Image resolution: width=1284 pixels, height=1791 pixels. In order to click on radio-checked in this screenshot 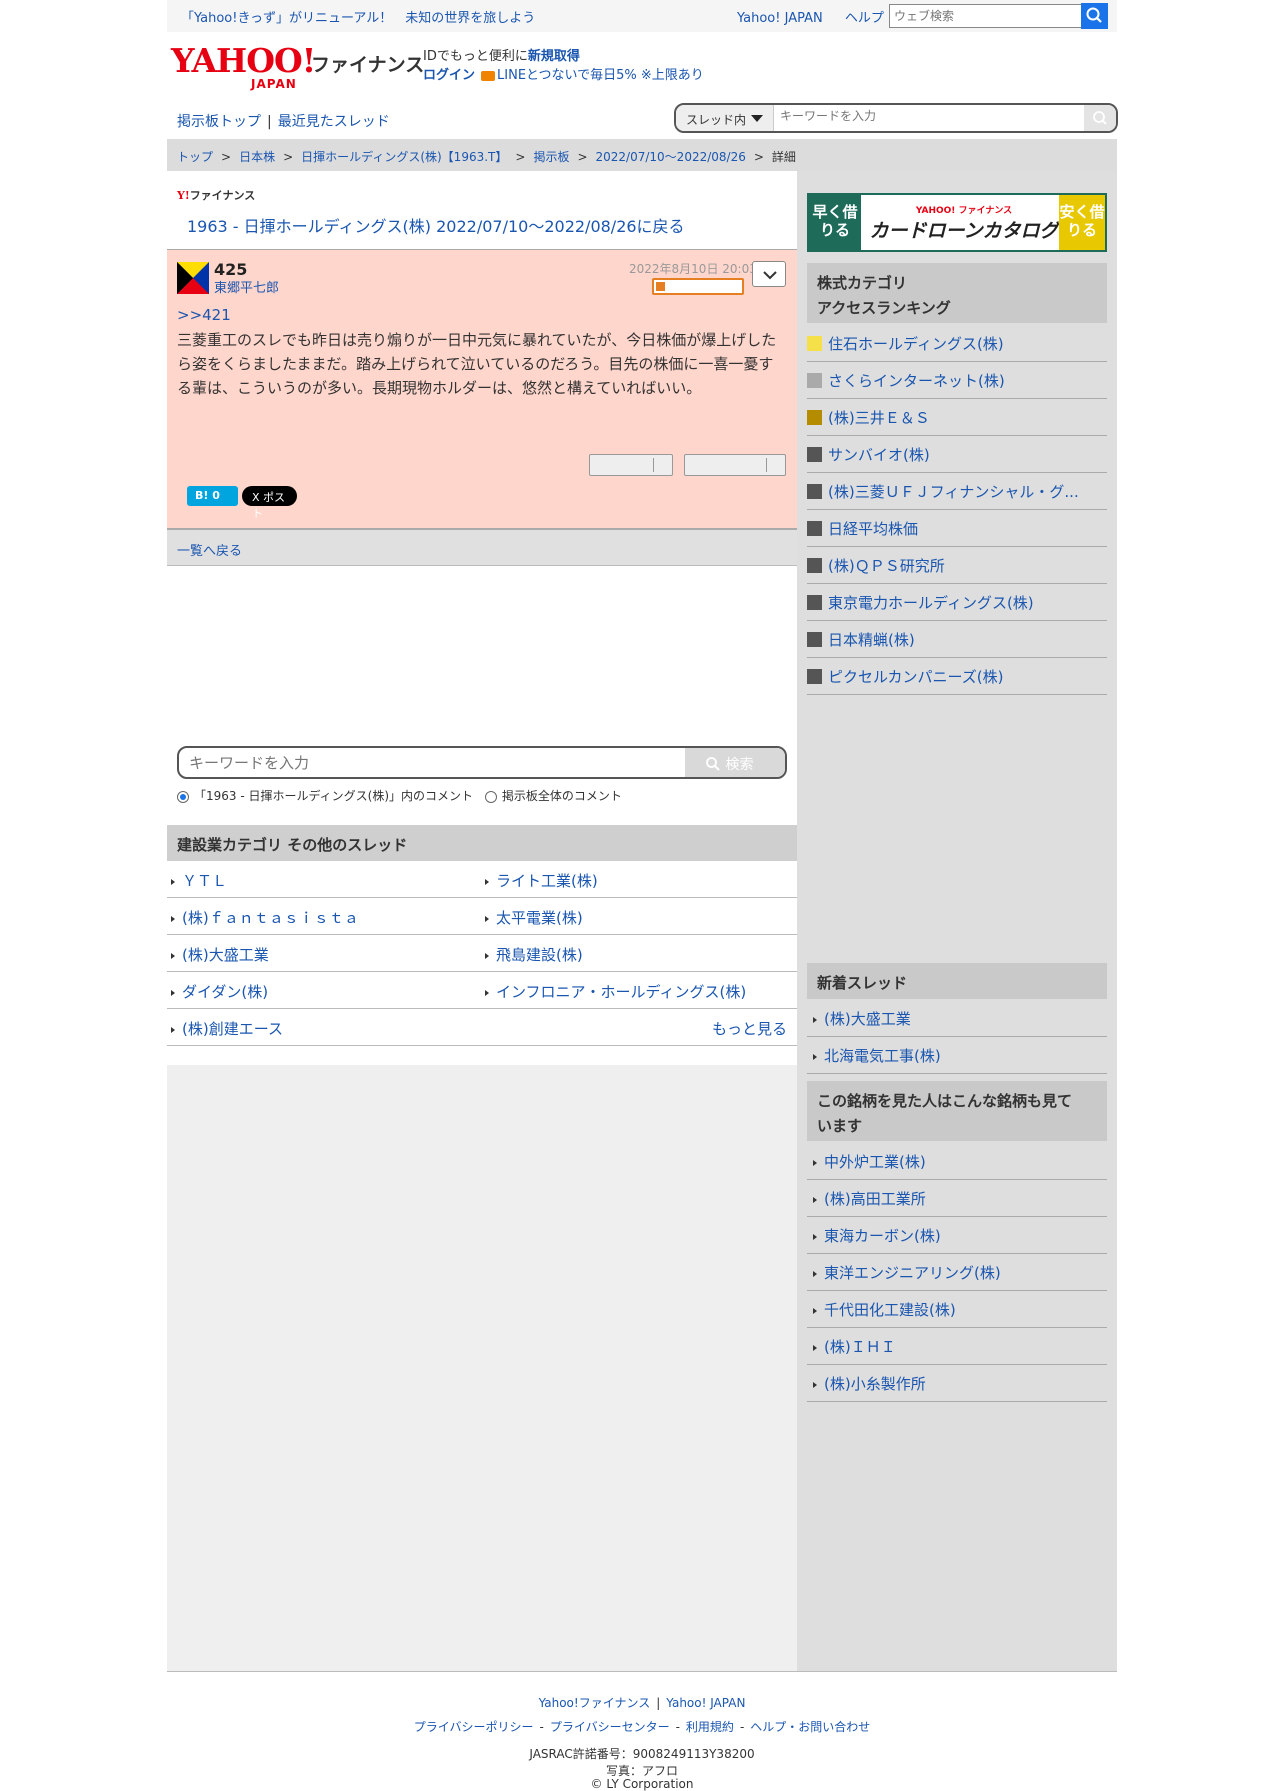, I will do `click(183, 796)`.